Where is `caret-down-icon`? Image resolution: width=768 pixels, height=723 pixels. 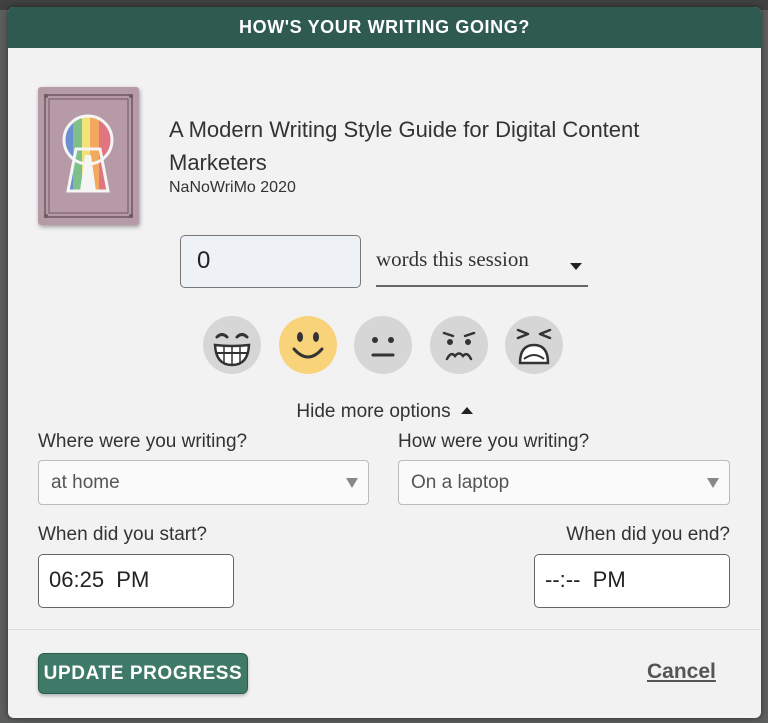 caret-down-icon is located at coordinates (576, 266).